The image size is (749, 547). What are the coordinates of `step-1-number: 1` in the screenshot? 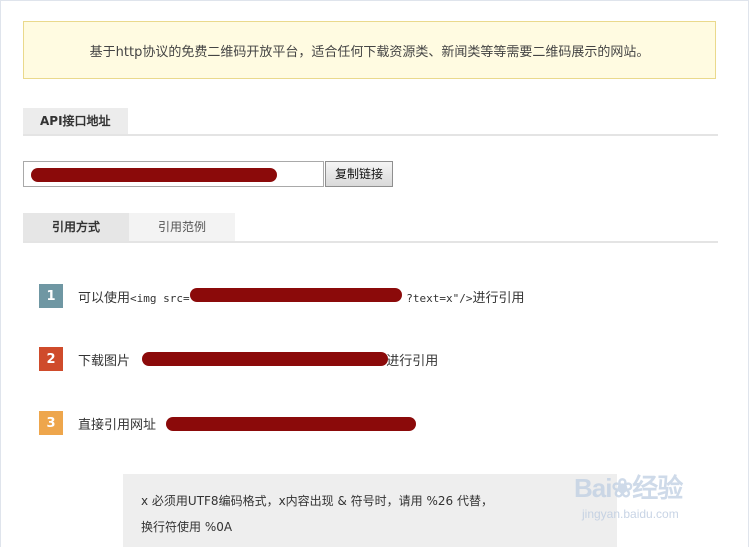 It's located at (51, 296).